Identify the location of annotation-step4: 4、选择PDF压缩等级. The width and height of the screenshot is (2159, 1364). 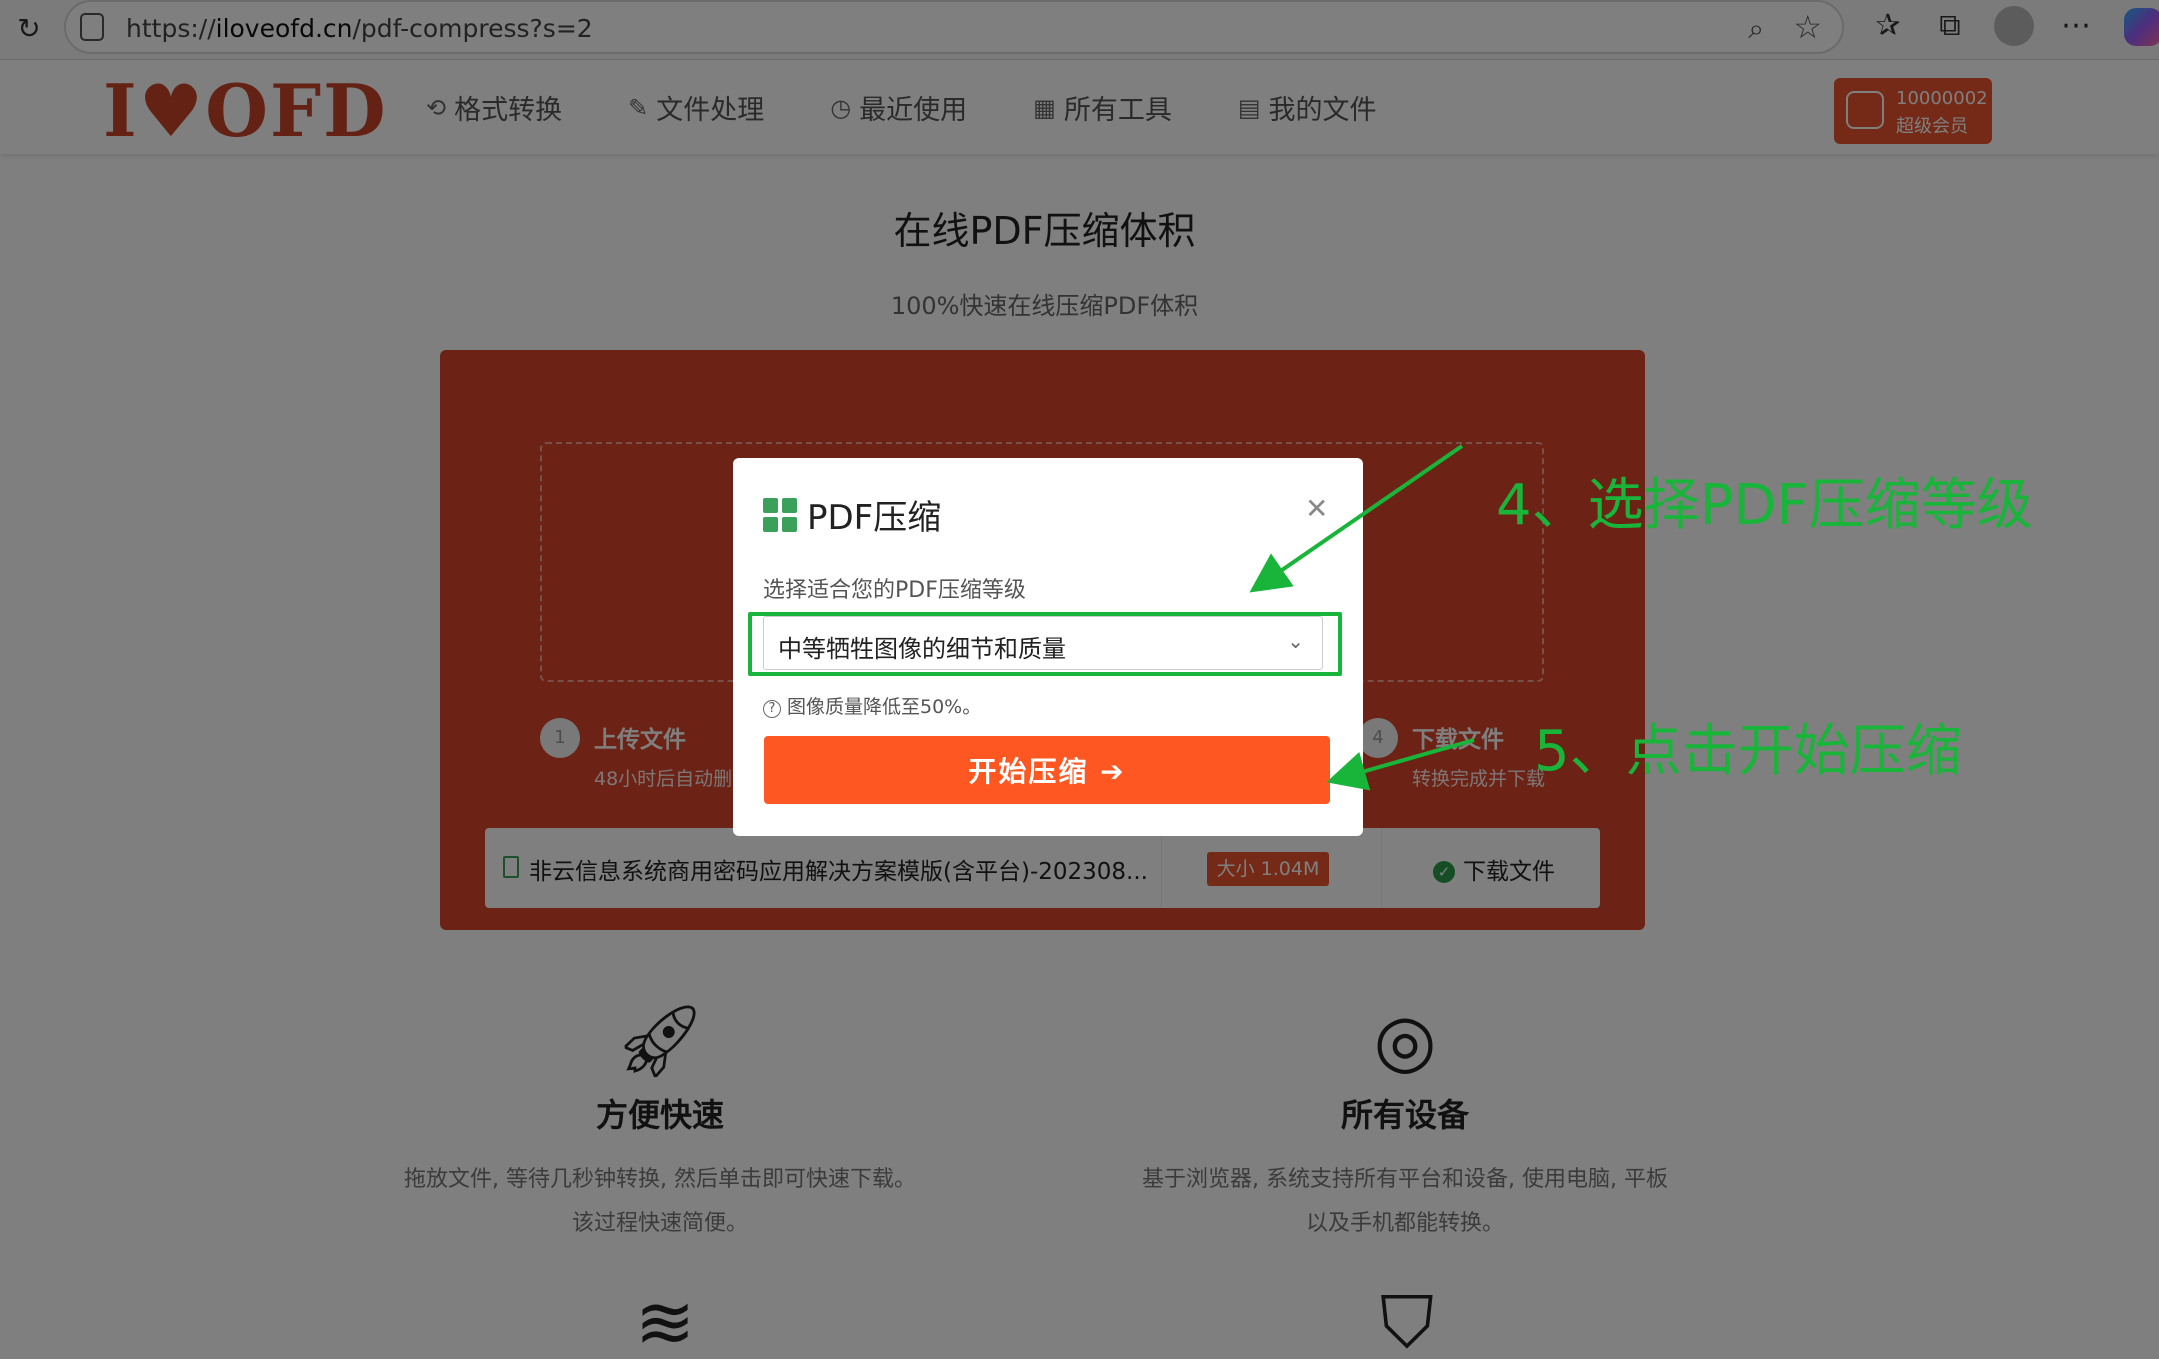
(1764, 505).